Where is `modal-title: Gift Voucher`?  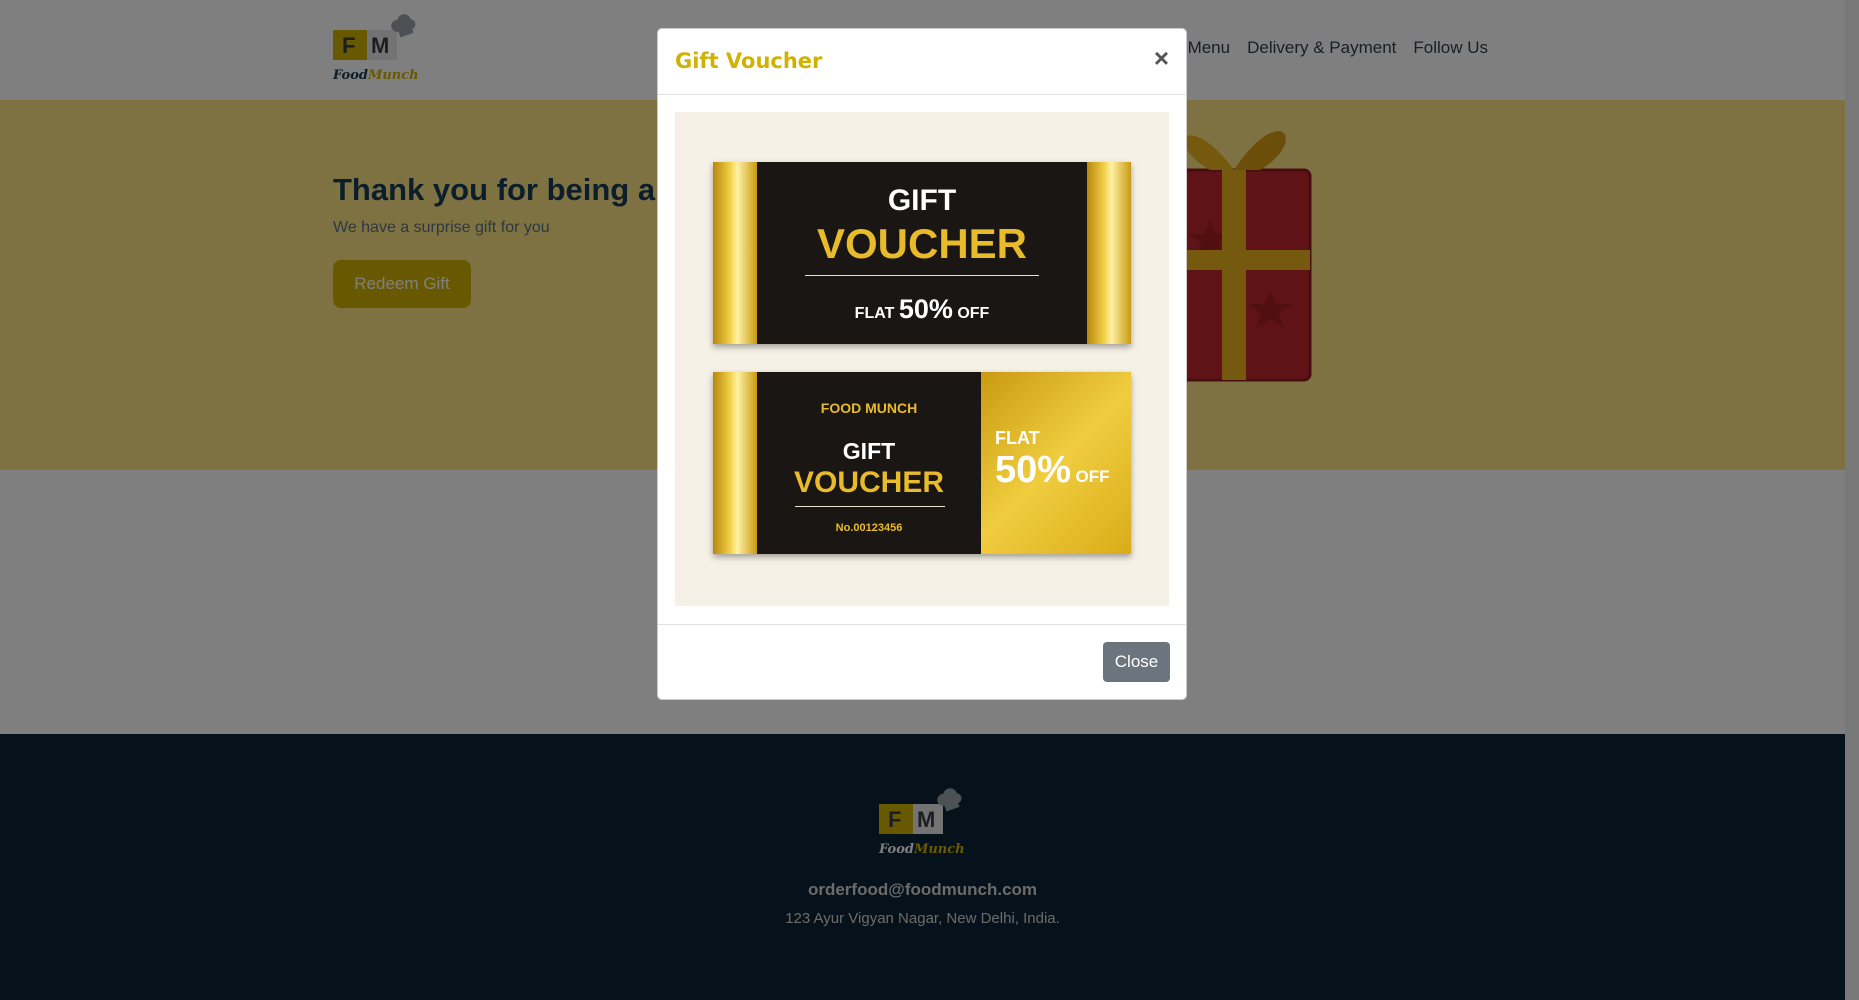
modal-title: Gift Voucher is located at coordinates (749, 61).